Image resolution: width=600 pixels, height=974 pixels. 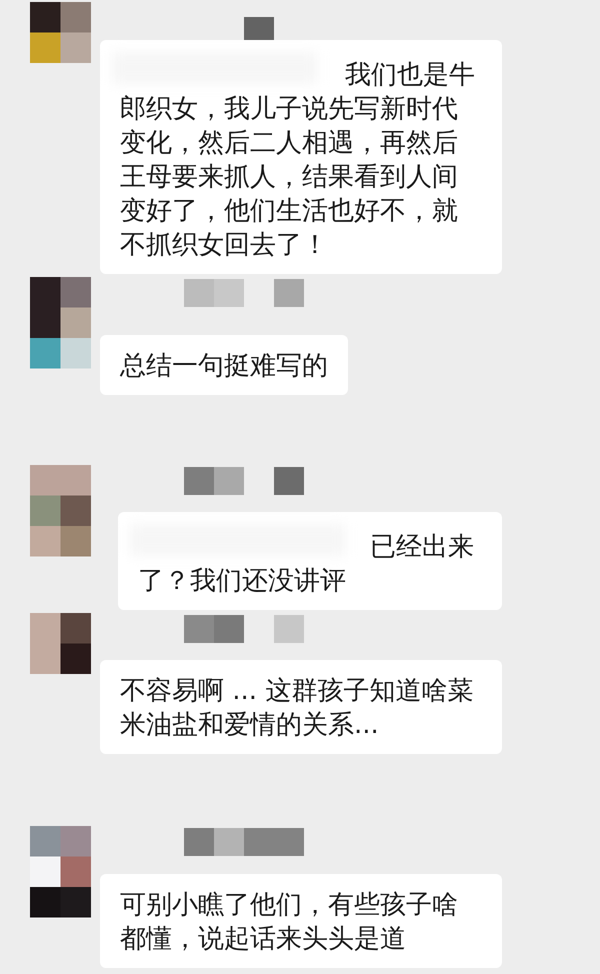 What do you see at coordinates (289, 922) in the screenshot?
I see `message-text: 可别小瞧了他们，有些孩子啥都懂，说起话来头头是道` at bounding box center [289, 922].